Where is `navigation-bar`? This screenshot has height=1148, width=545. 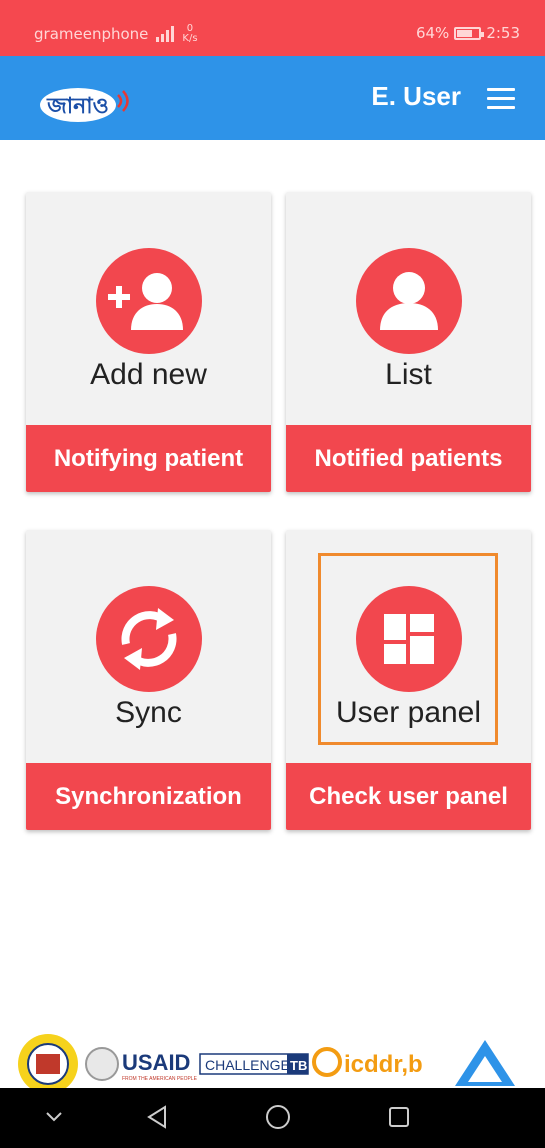
navigation-bar is located at coordinates (272, 1118).